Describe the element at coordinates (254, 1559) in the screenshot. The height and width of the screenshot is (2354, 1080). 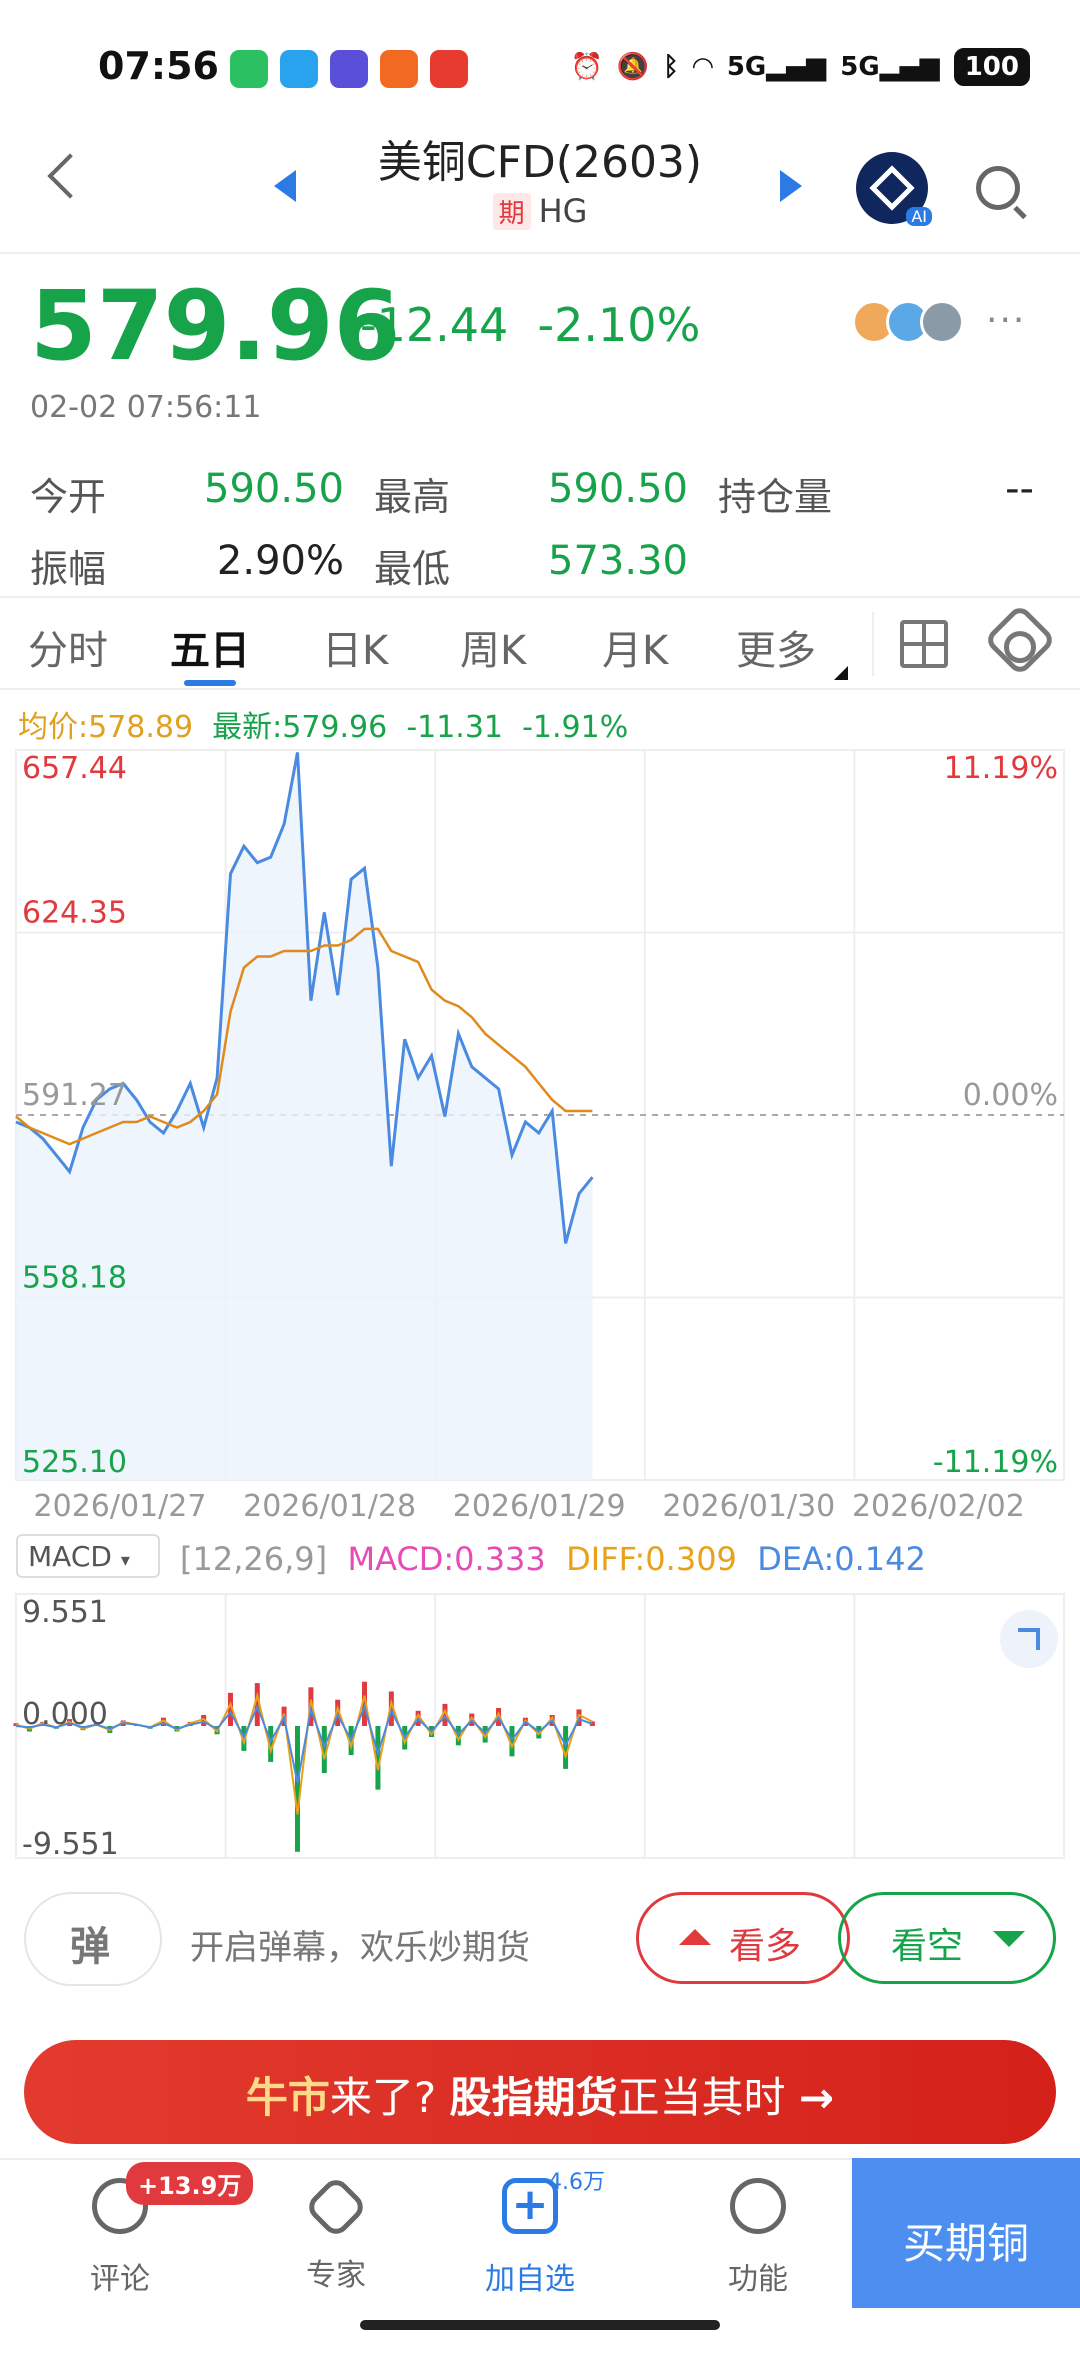
I see `macd-params: [12,26,9]` at that location.